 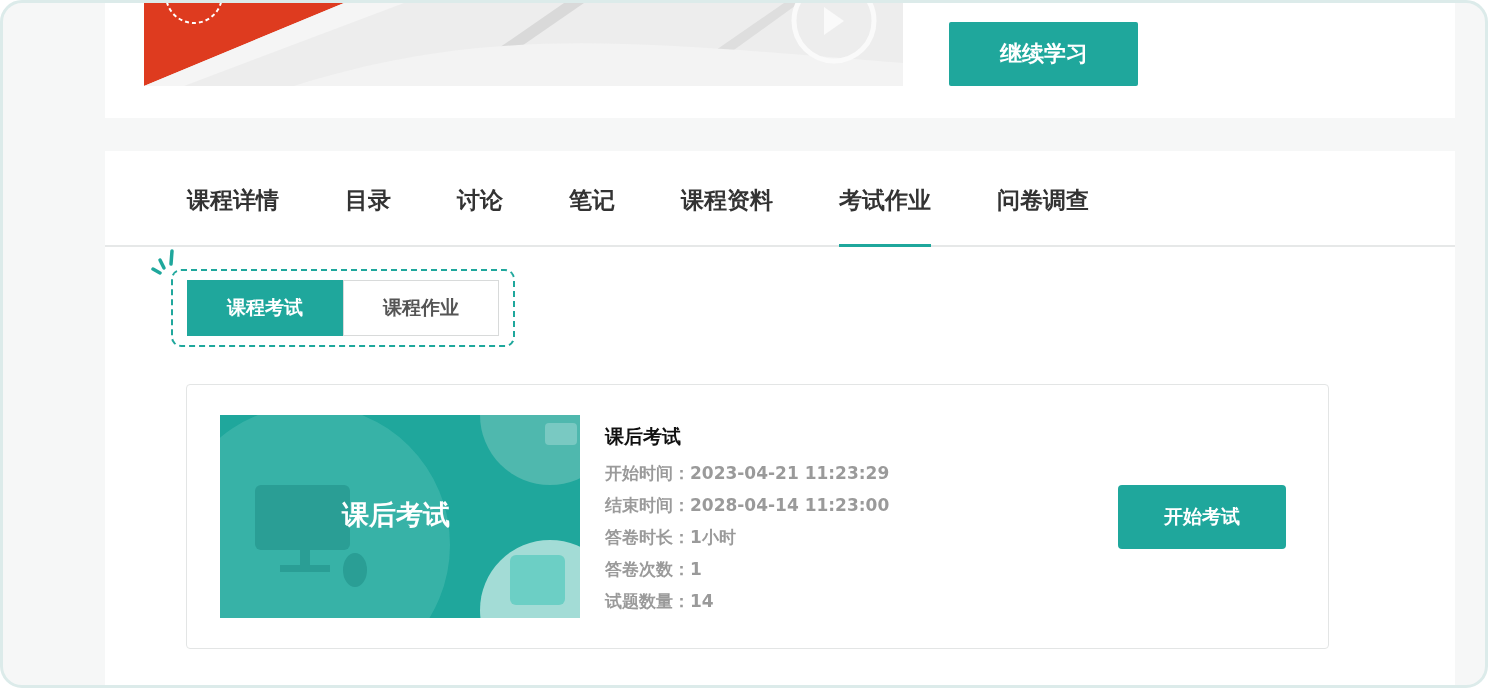 I want to click on sub-tab: 课程作业, so click(x=421, y=308).